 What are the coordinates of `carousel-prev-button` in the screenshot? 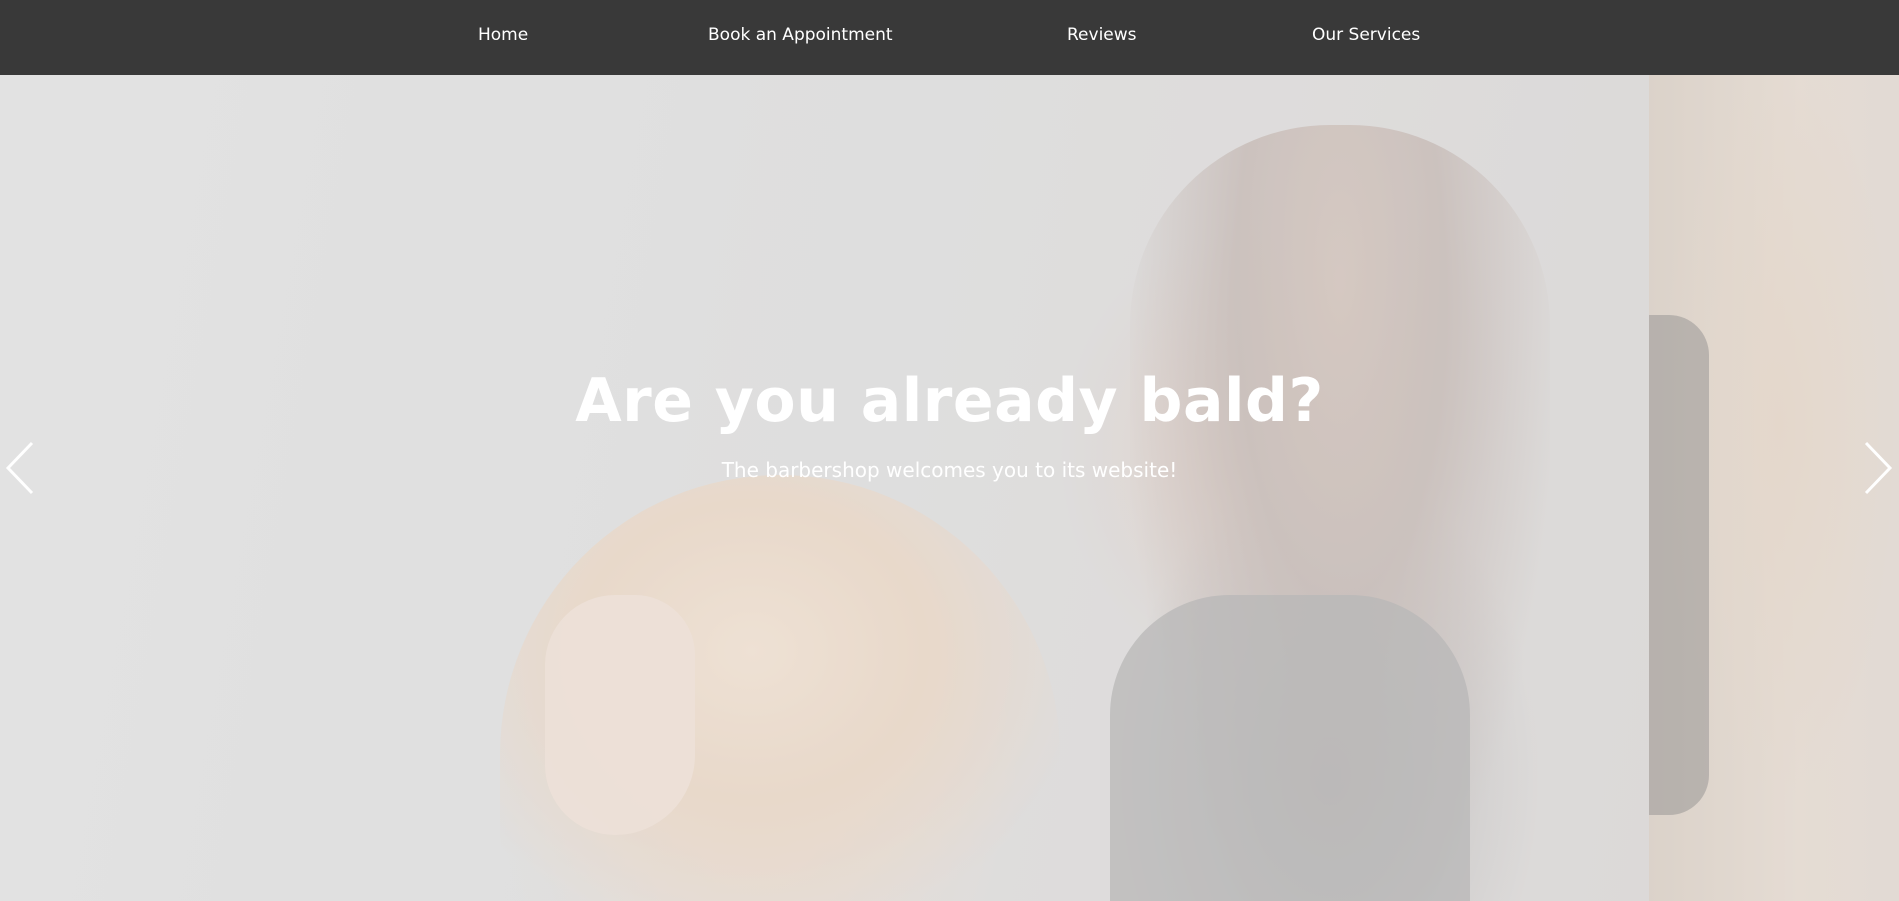 It's located at (22, 468).